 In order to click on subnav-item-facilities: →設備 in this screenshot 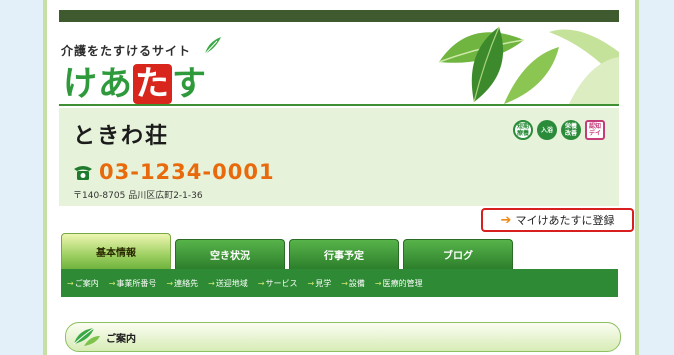, I will do `click(353, 283)`.